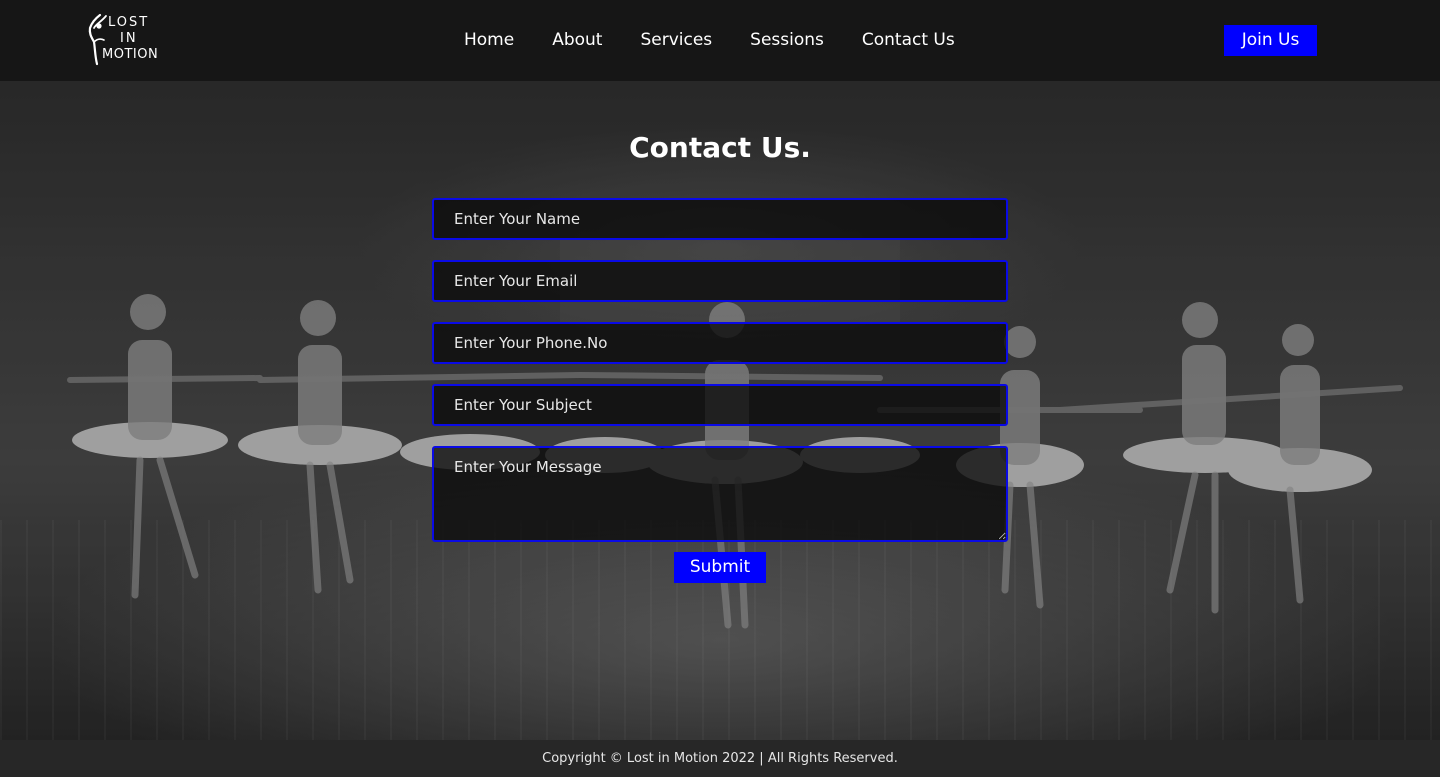  I want to click on subject-input, so click(720, 405).